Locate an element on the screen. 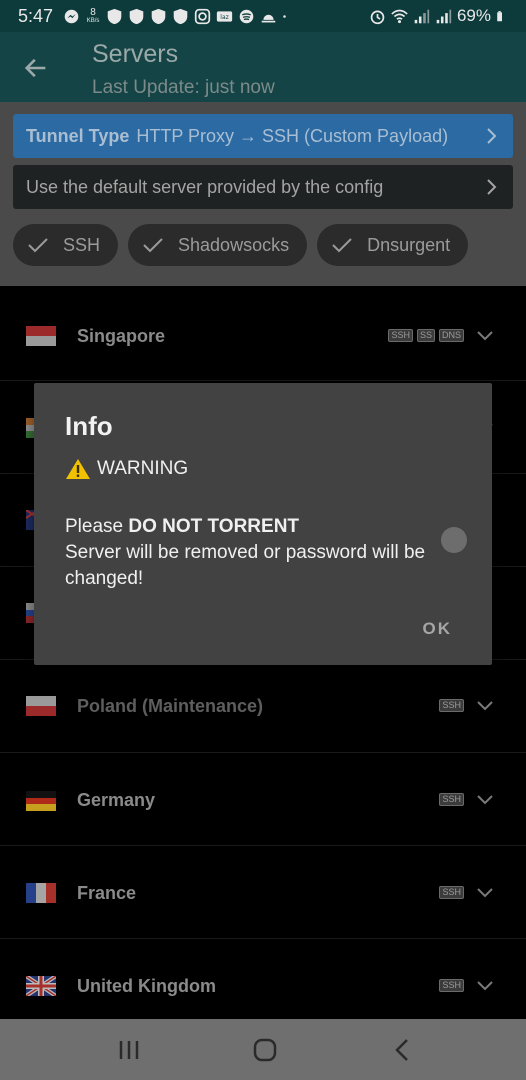 This screenshot has width=526, height=1080. speed-value: 8 is located at coordinates (93, 12).